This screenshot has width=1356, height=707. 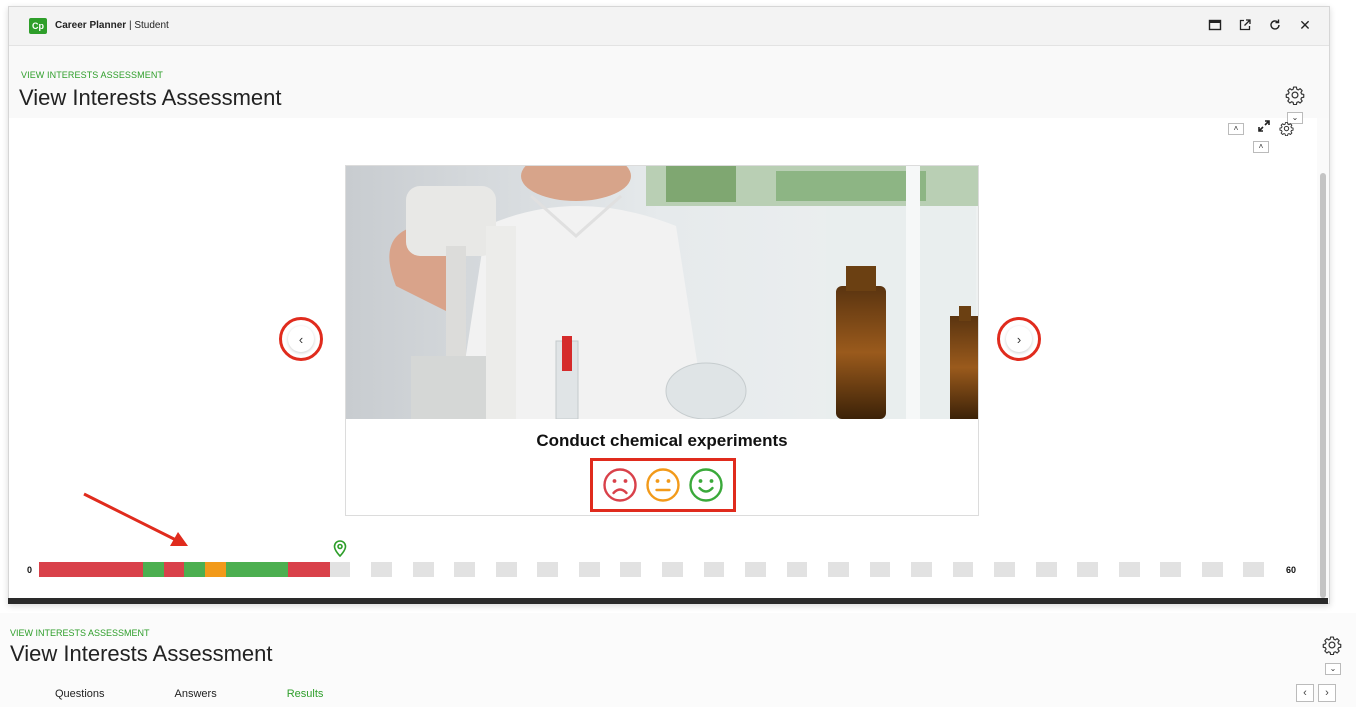 I want to click on location-pin-icon, so click(x=340, y=549).